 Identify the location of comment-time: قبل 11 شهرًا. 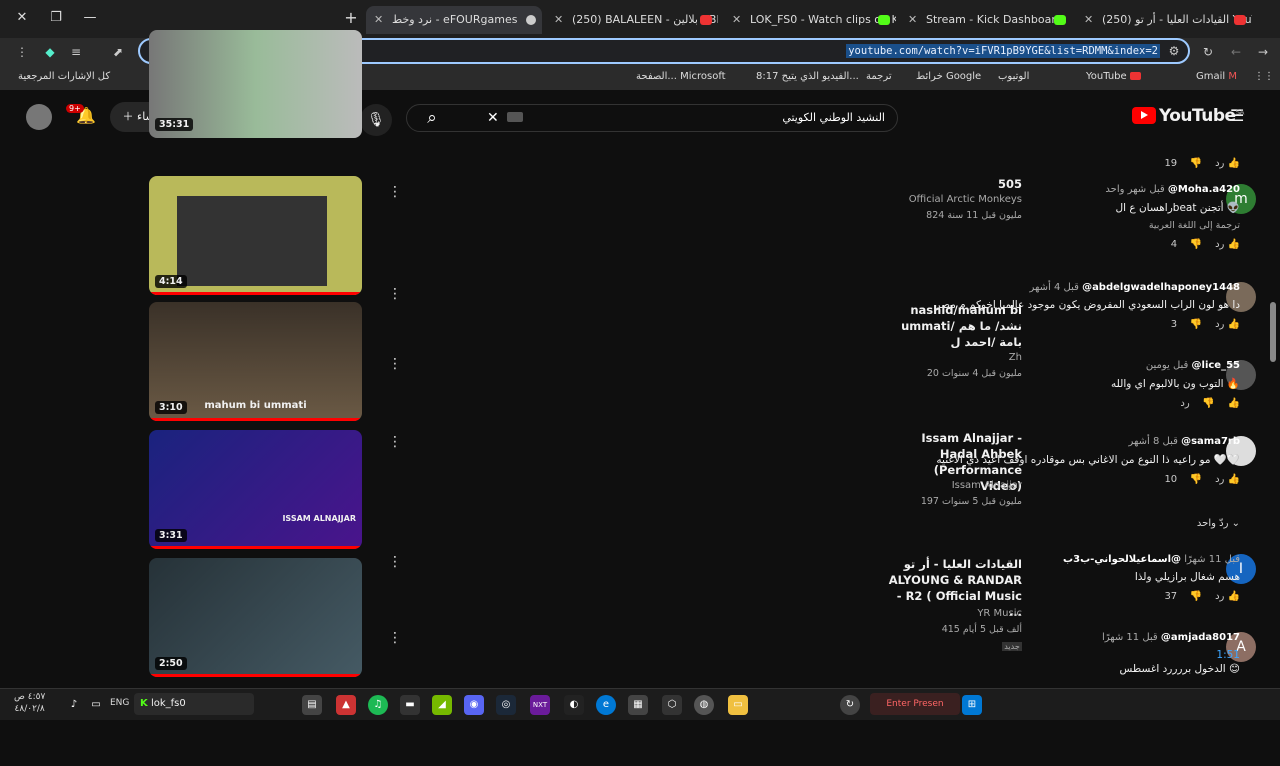
(1130, 637).